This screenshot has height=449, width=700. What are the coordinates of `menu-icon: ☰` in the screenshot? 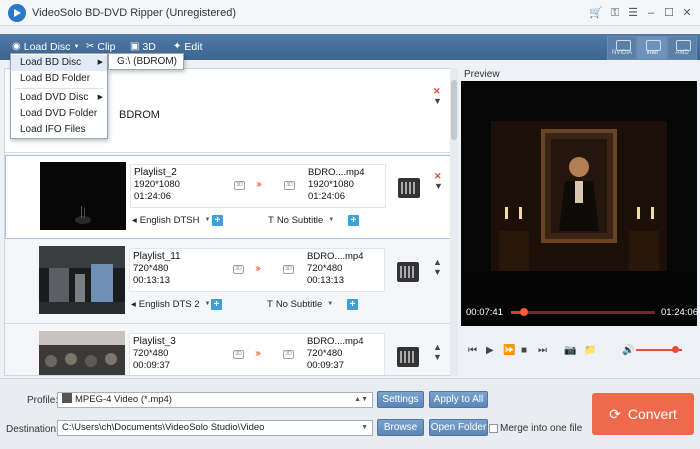 It's located at (633, 13).